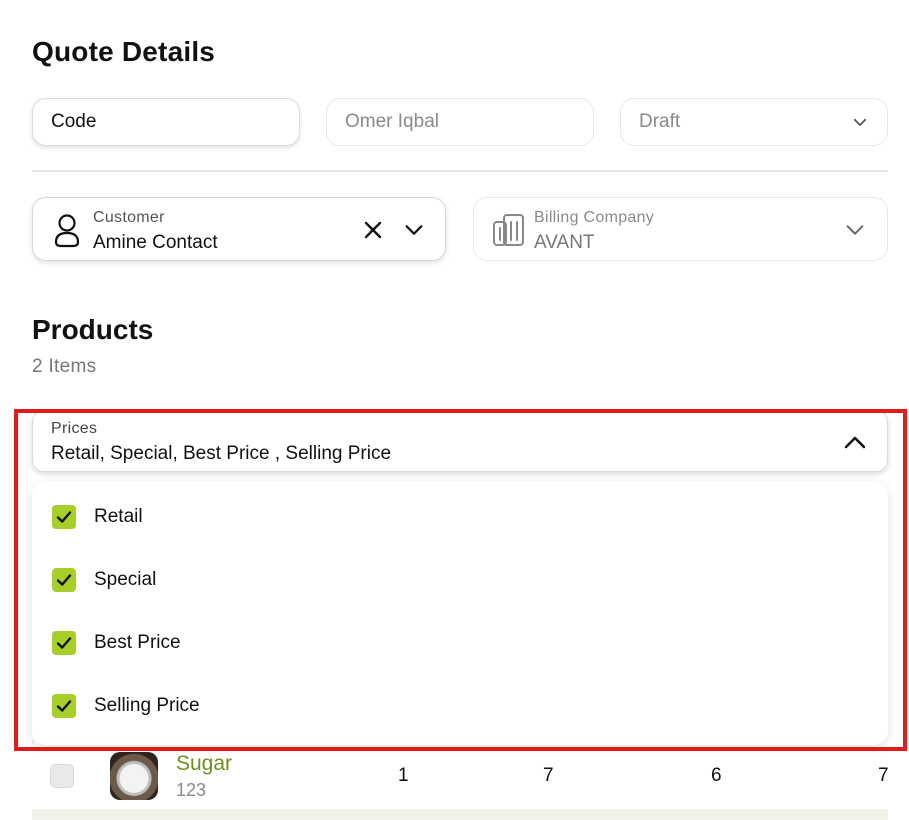 This screenshot has width=909, height=820. Describe the element at coordinates (680, 229) in the screenshot. I see `billing-company-select: Billing Company AVANT` at that location.